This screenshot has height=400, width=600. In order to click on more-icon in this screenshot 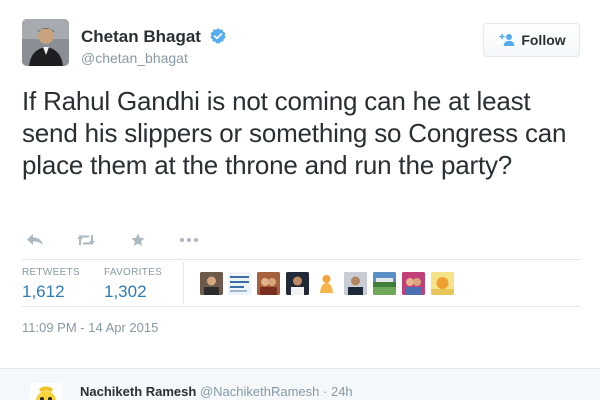, I will do `click(189, 240)`.